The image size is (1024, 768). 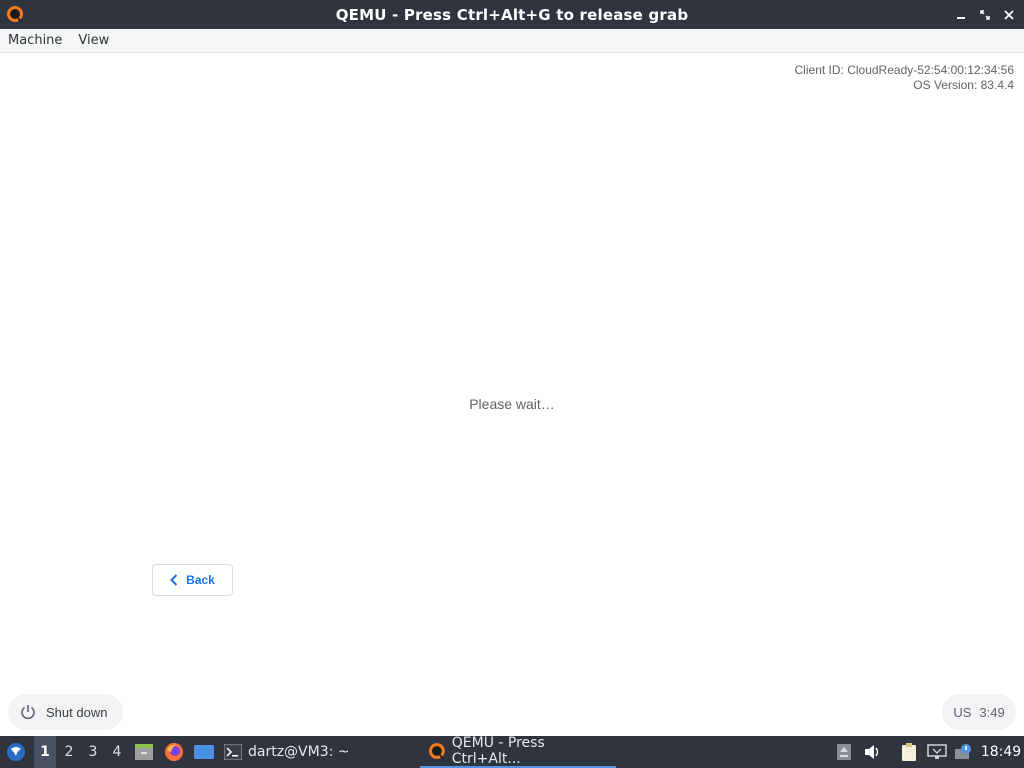 I want to click on client-id-text: Client ID: CloudReady-52:54:00:12:34:56, so click(x=904, y=70).